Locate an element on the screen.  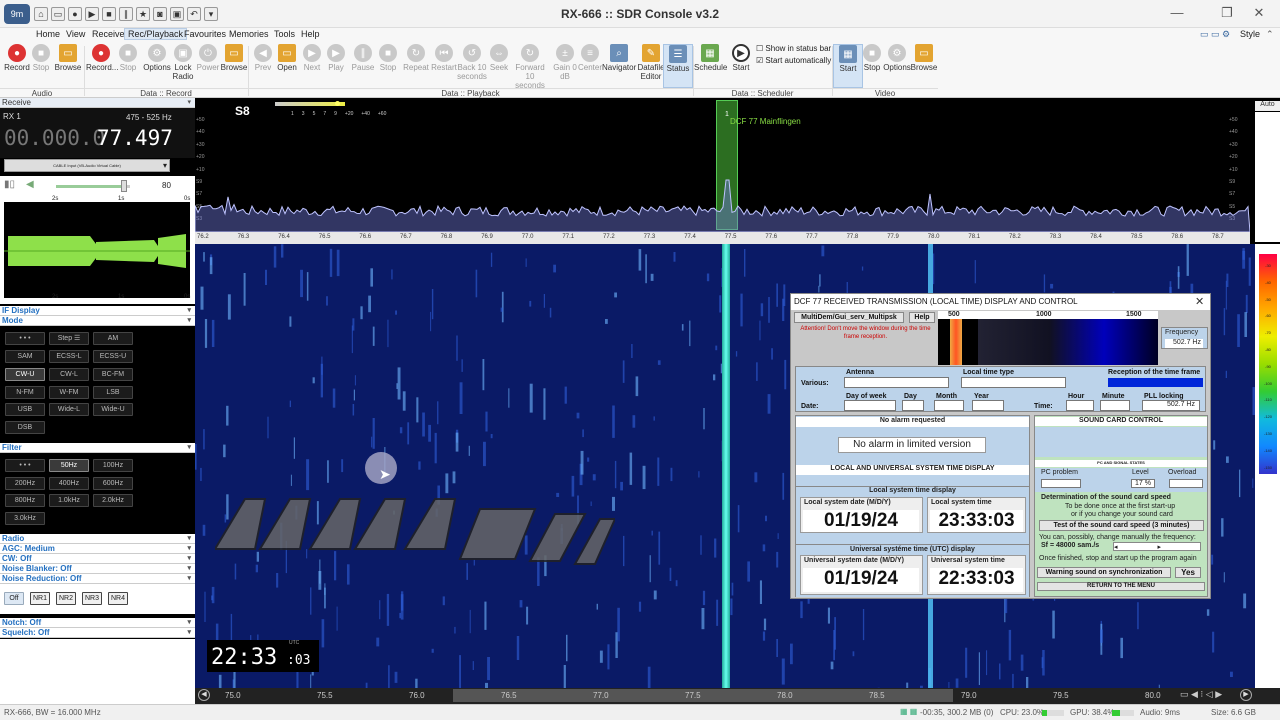
sample-rate-spinner: ◂▸ is located at coordinates (1157, 546).